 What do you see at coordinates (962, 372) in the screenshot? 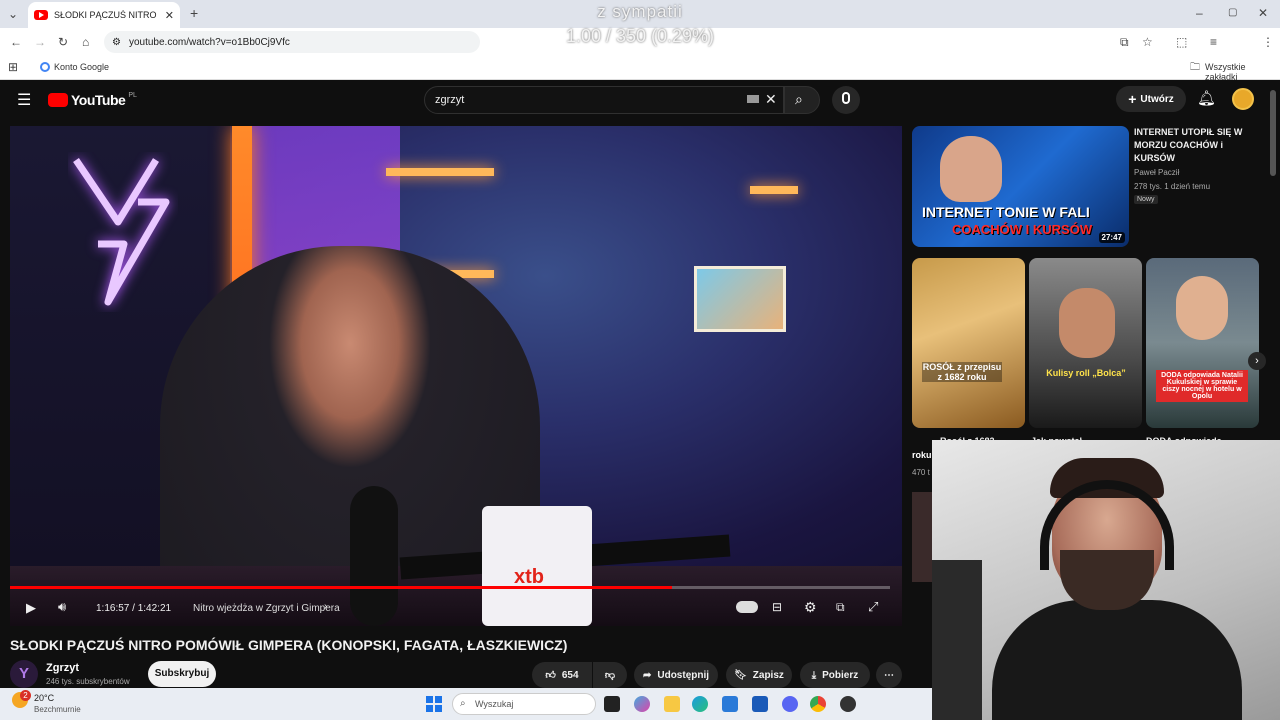
I see `short-caption: ROSÓŁ z przepisu z 1682 roku` at bounding box center [962, 372].